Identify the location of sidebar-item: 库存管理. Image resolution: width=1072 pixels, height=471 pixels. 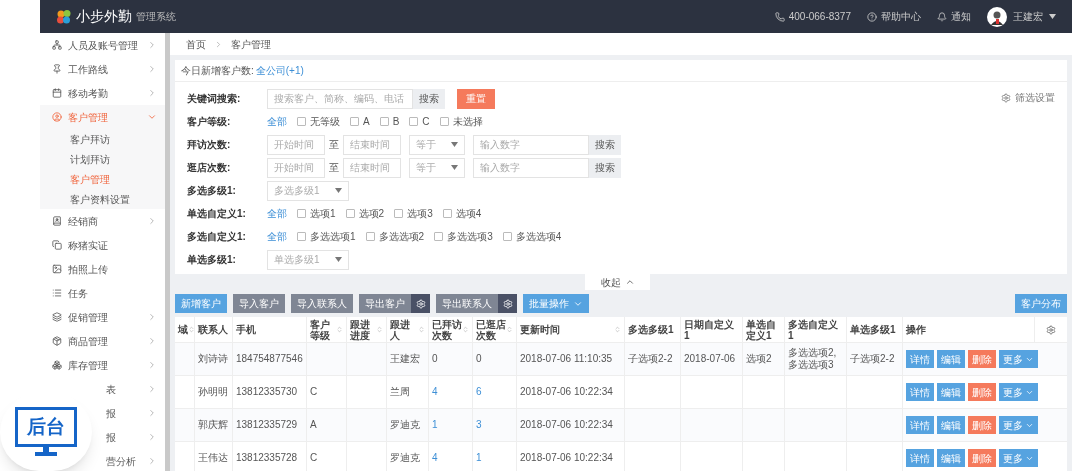
(102, 365).